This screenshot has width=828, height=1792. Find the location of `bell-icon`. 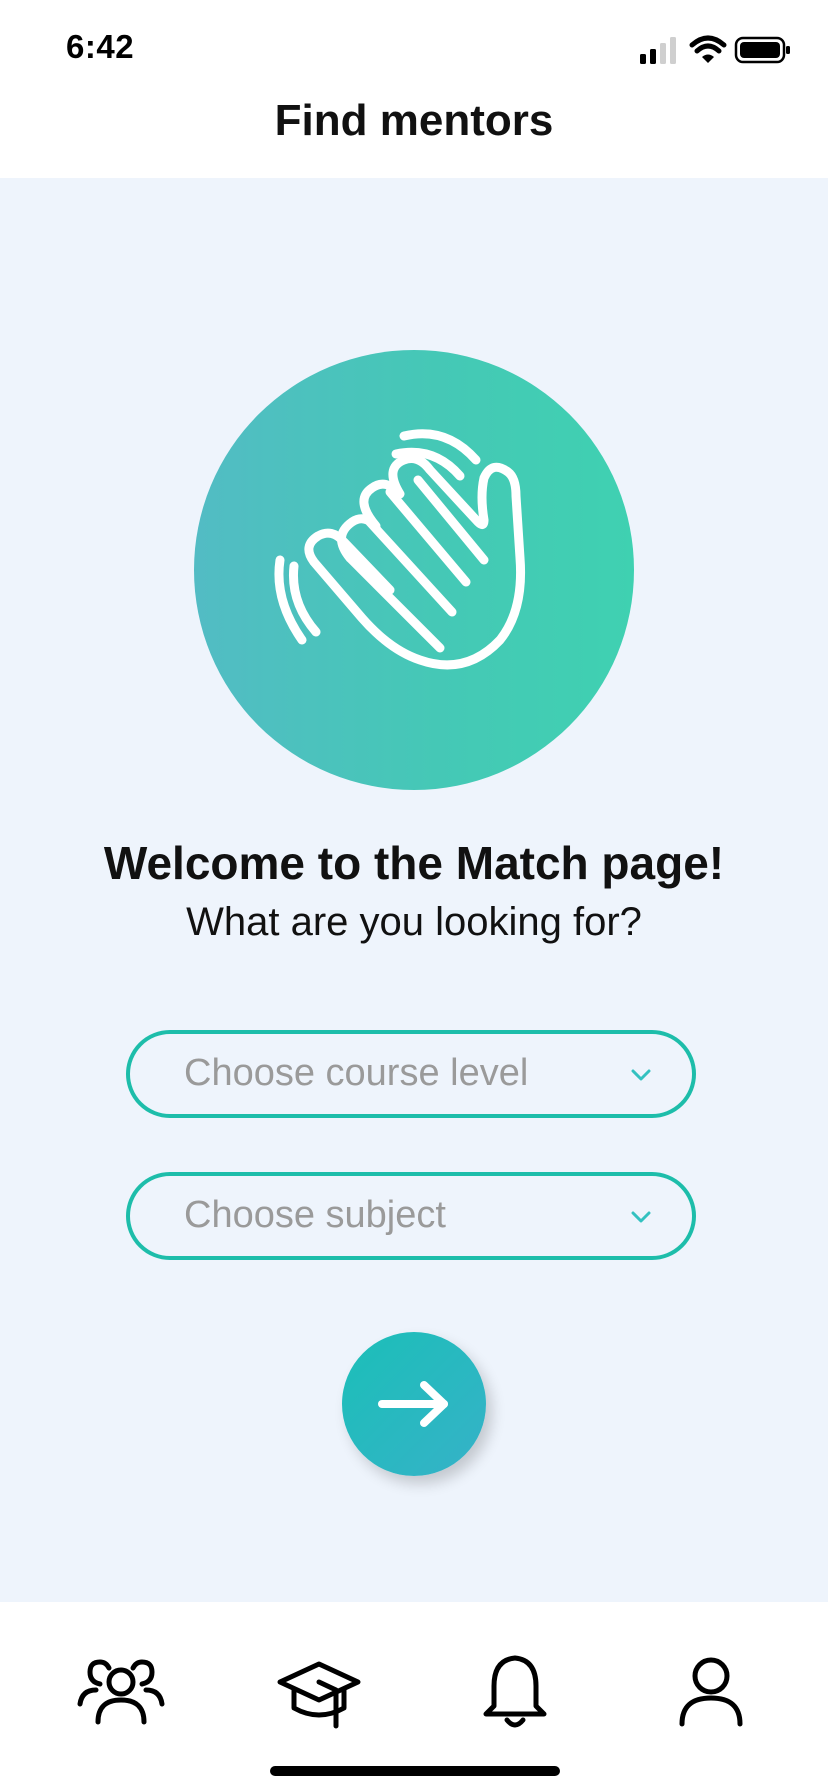

bell-icon is located at coordinates (515, 1691).